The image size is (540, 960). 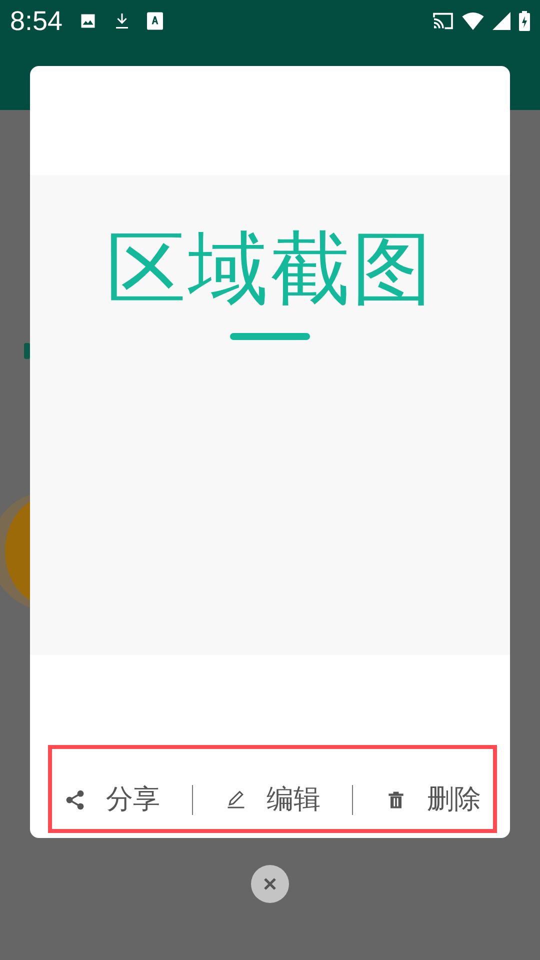 I want to click on font-icon, so click(x=154, y=21).